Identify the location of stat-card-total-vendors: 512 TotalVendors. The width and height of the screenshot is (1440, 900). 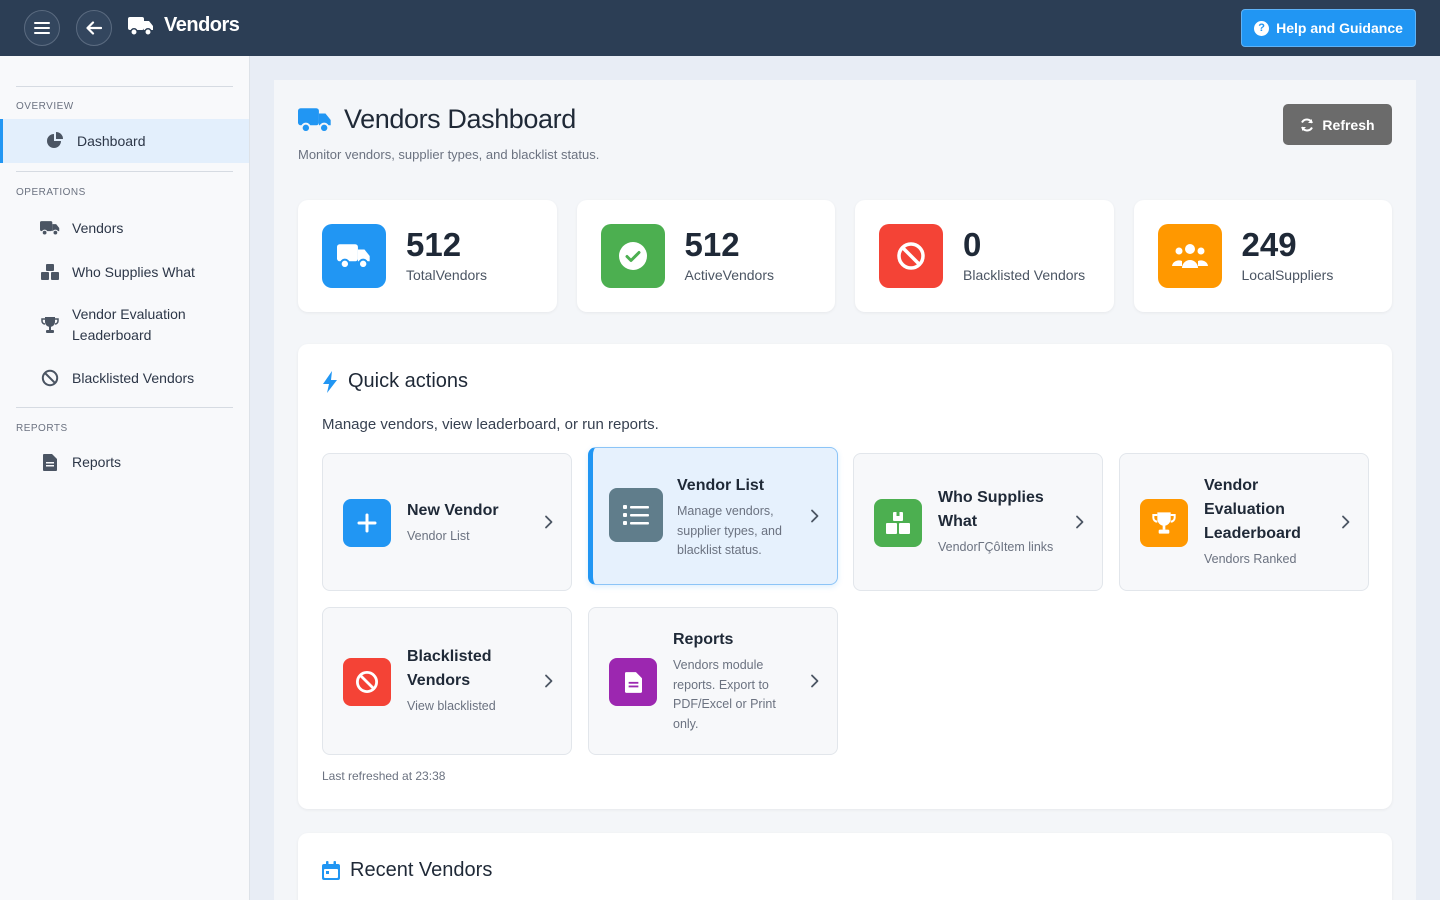
(427, 256).